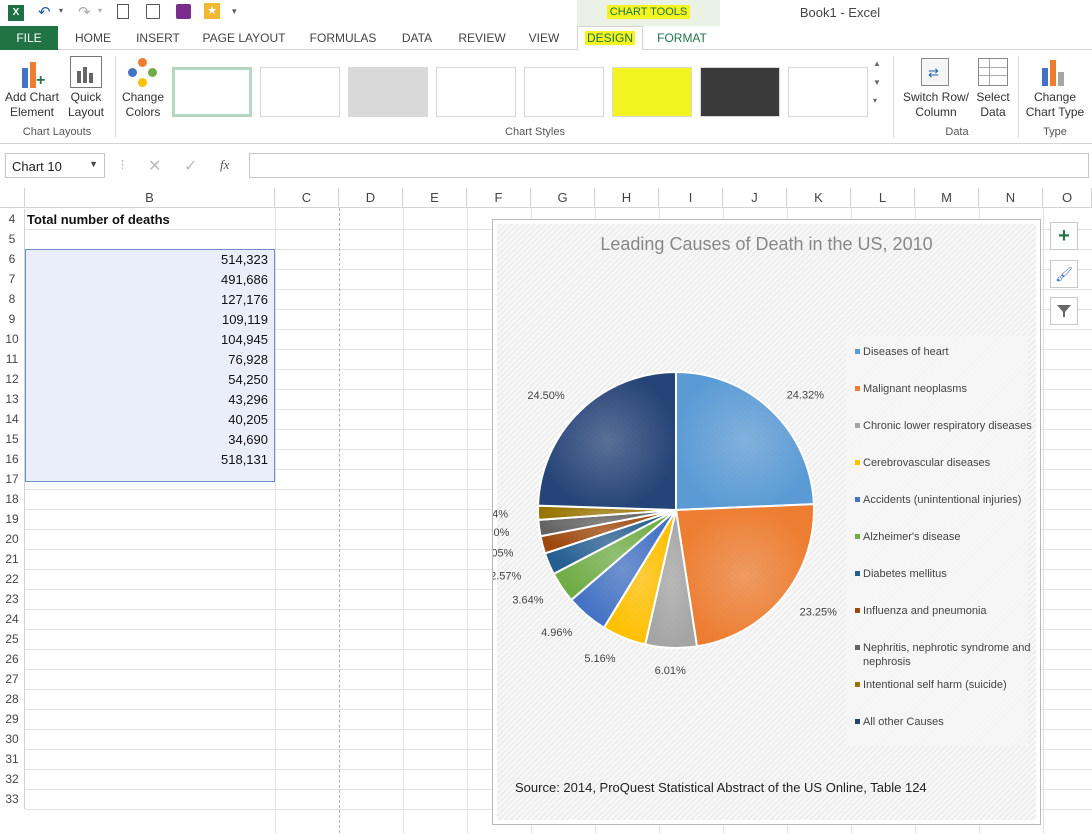  I want to click on tab-design: DESIGN, so click(610, 38).